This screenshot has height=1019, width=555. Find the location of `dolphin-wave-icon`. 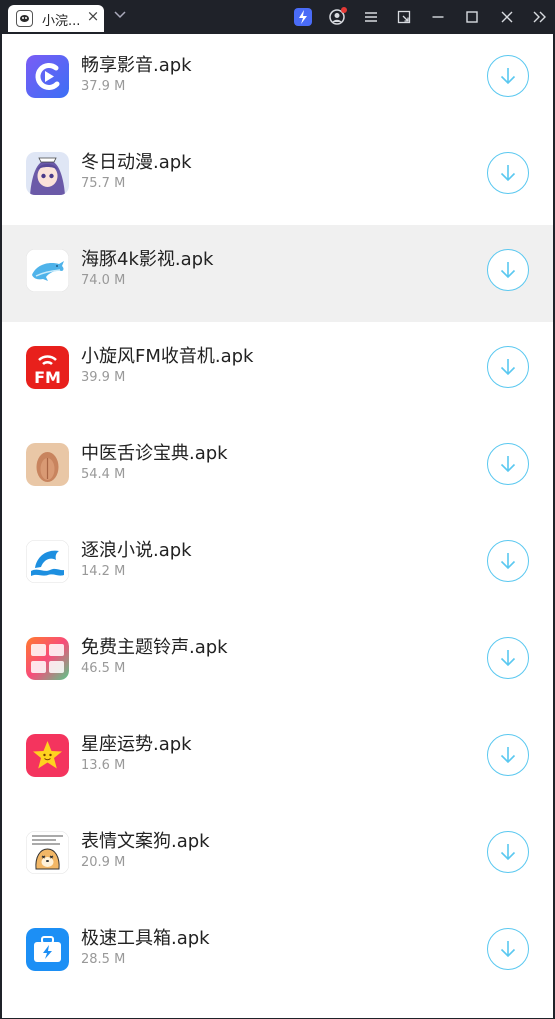

dolphin-wave-icon is located at coordinates (47, 561).